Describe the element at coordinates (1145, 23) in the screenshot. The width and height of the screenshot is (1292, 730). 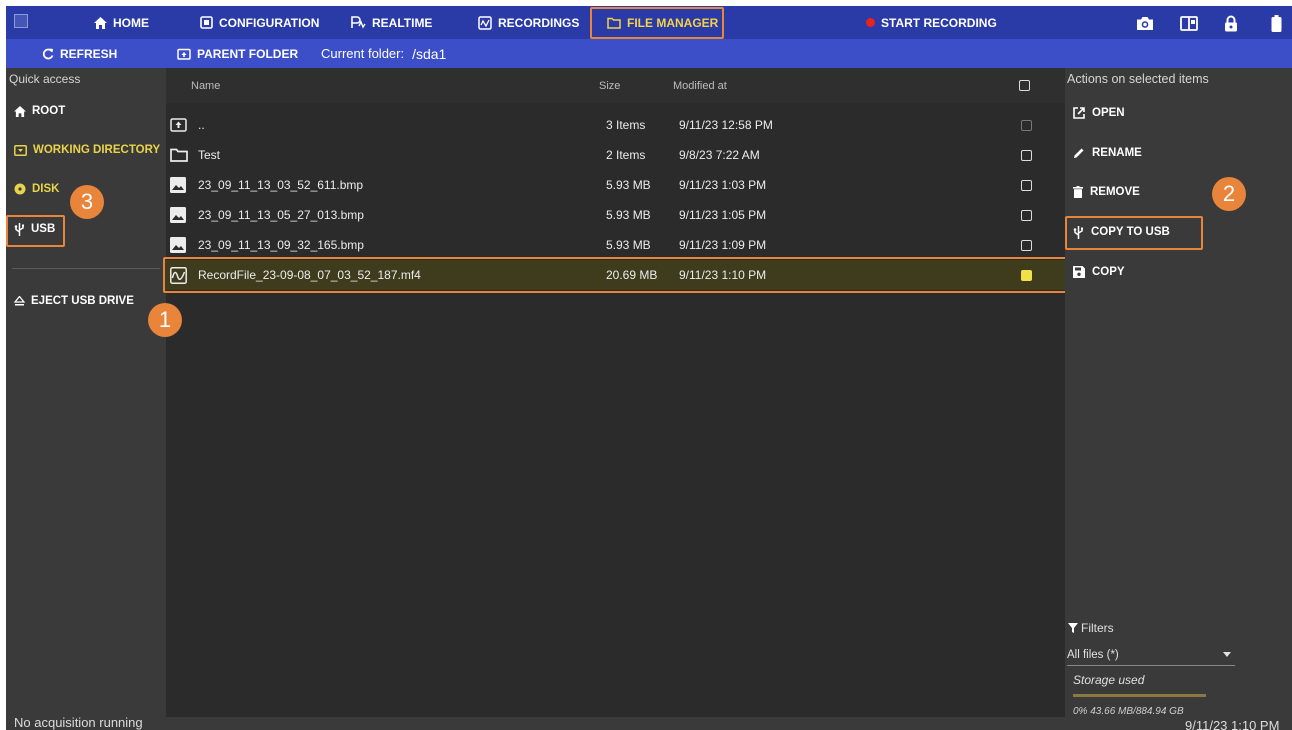
I see `camera-icon` at that location.